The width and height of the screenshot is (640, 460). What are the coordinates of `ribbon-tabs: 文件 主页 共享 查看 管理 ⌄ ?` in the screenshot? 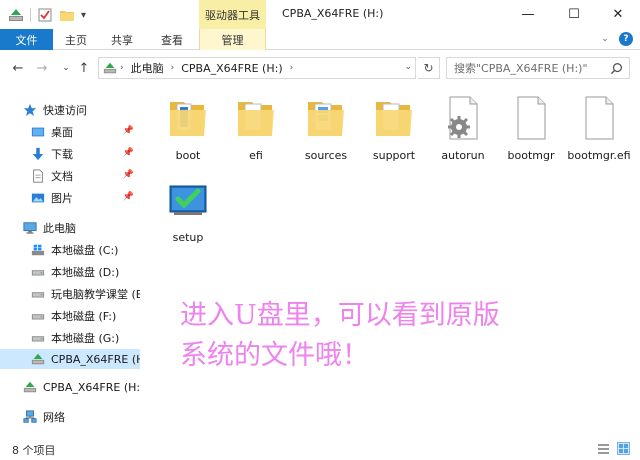 It's located at (320, 39).